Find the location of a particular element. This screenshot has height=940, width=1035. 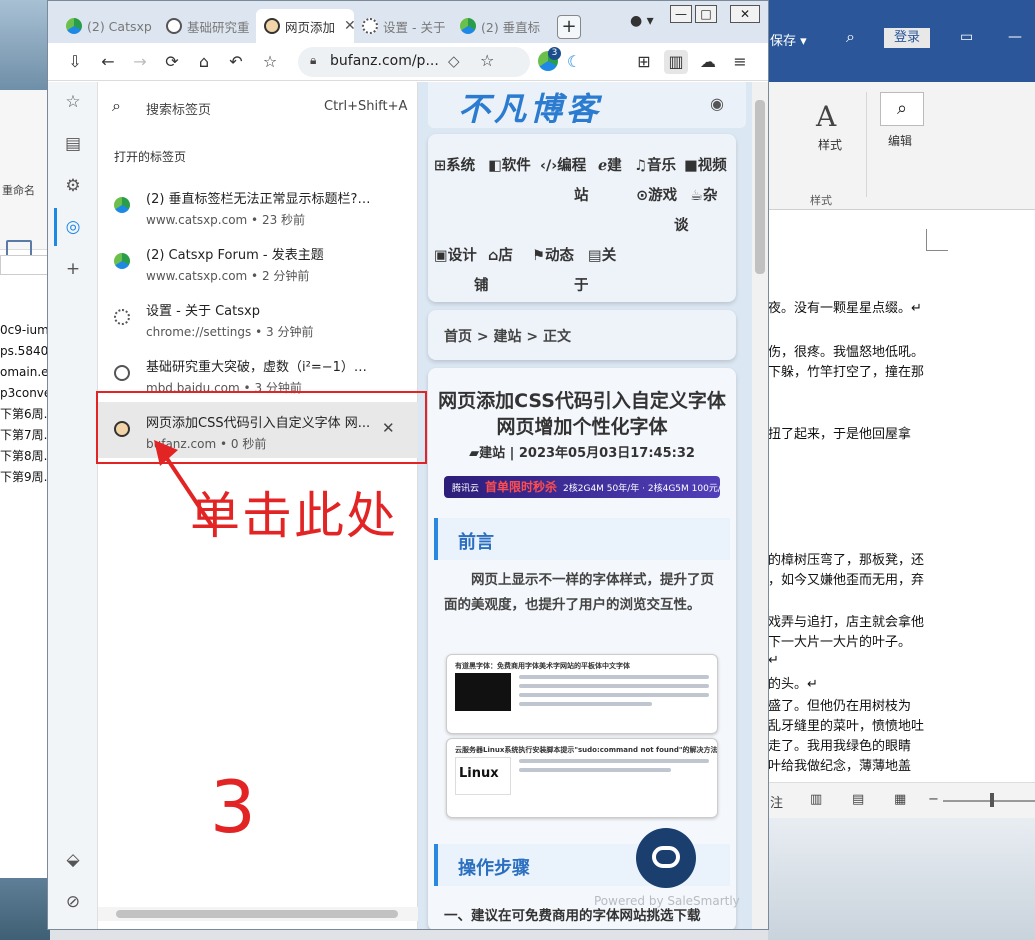

profile-menu-icon: ● ▾ is located at coordinates (642, 21).